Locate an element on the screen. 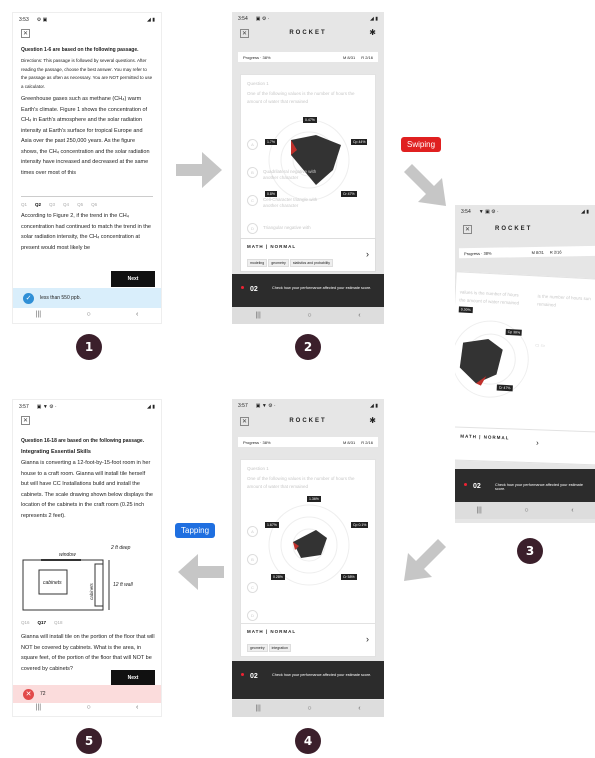  tag: modeling is located at coordinates (257, 263).